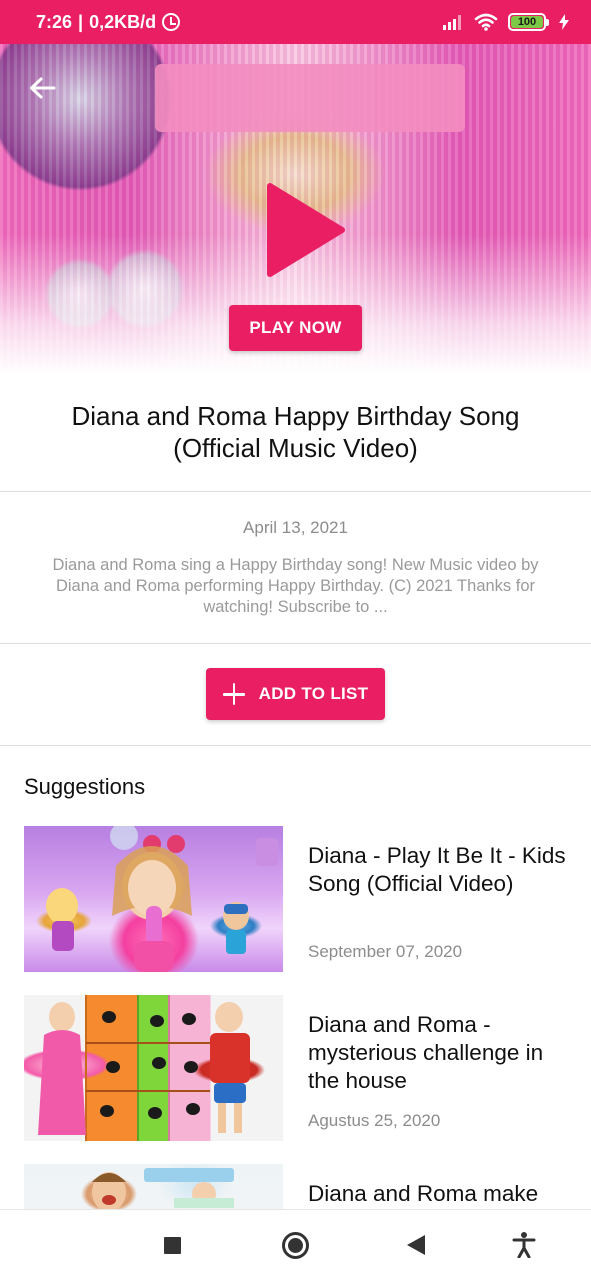 The height and width of the screenshot is (1280, 591). What do you see at coordinates (486, 22) in the screenshot?
I see `wifi-icon` at bounding box center [486, 22].